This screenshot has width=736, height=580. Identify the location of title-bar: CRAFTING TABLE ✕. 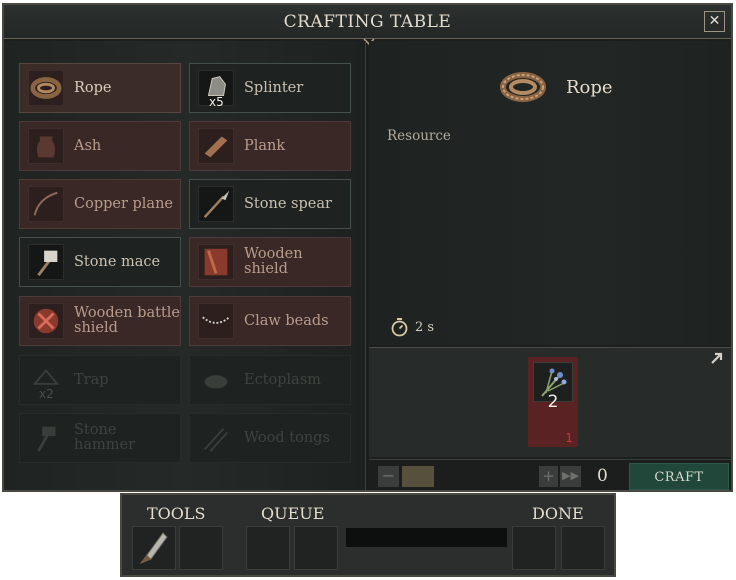
(367, 22).